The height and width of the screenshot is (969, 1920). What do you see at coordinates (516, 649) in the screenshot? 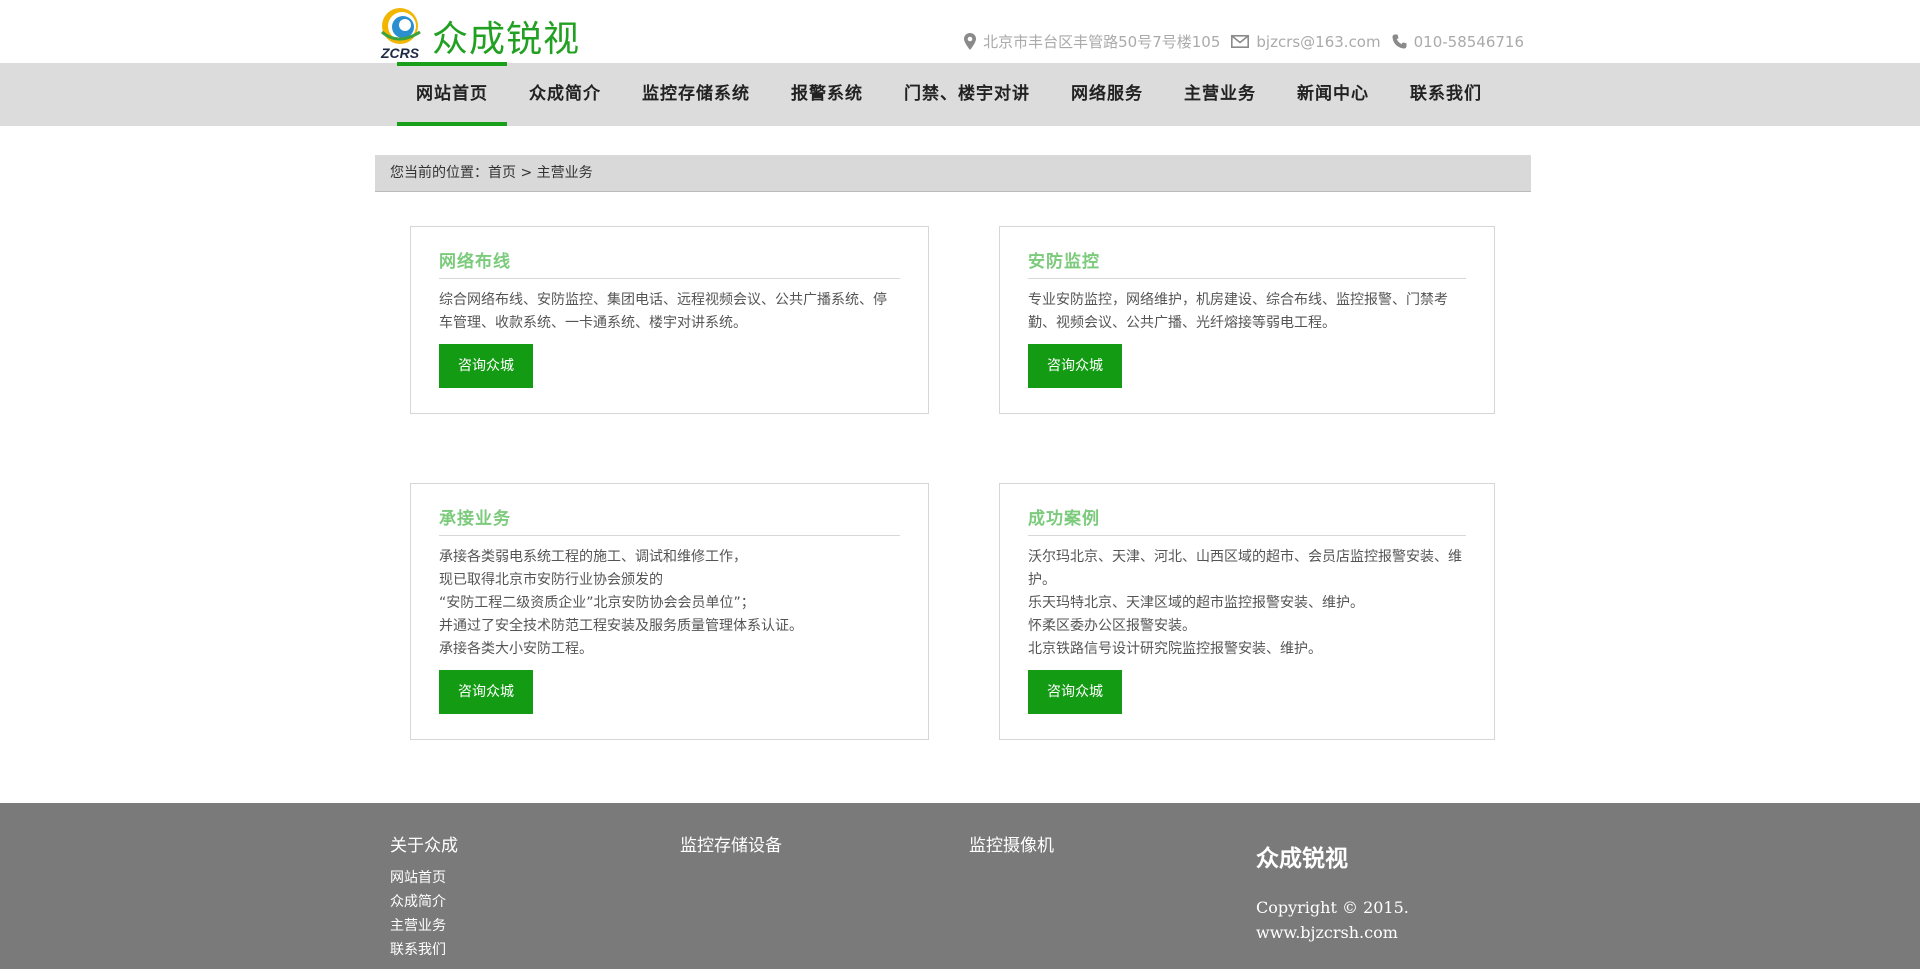
I see `card-text: 承接各类大小安防工程。` at bounding box center [516, 649].